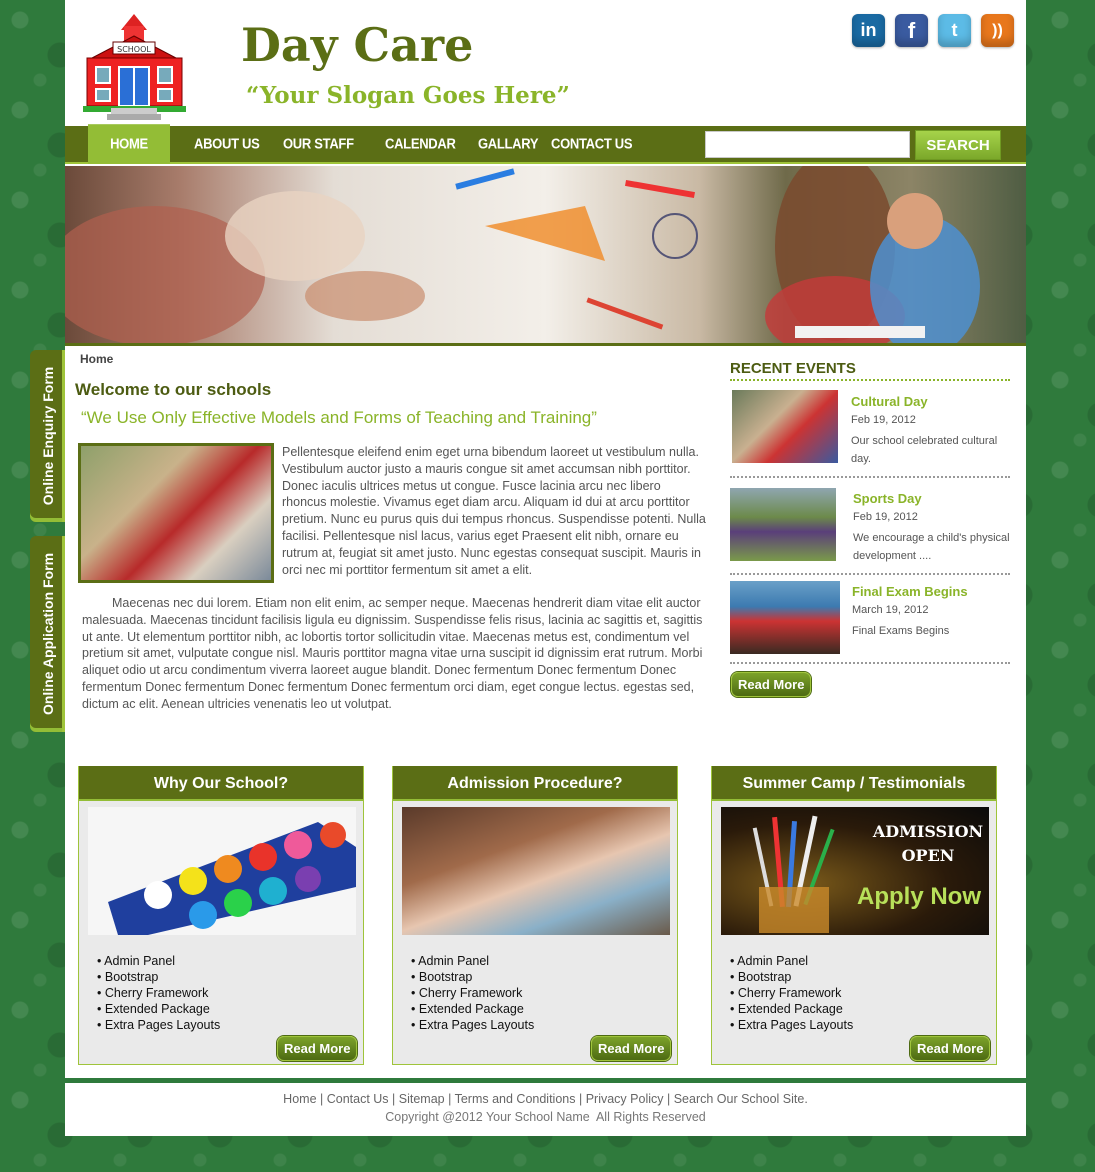 The image size is (1095, 1172). What do you see at coordinates (911, 30) in the screenshot?
I see `facebook-icon: f` at bounding box center [911, 30].